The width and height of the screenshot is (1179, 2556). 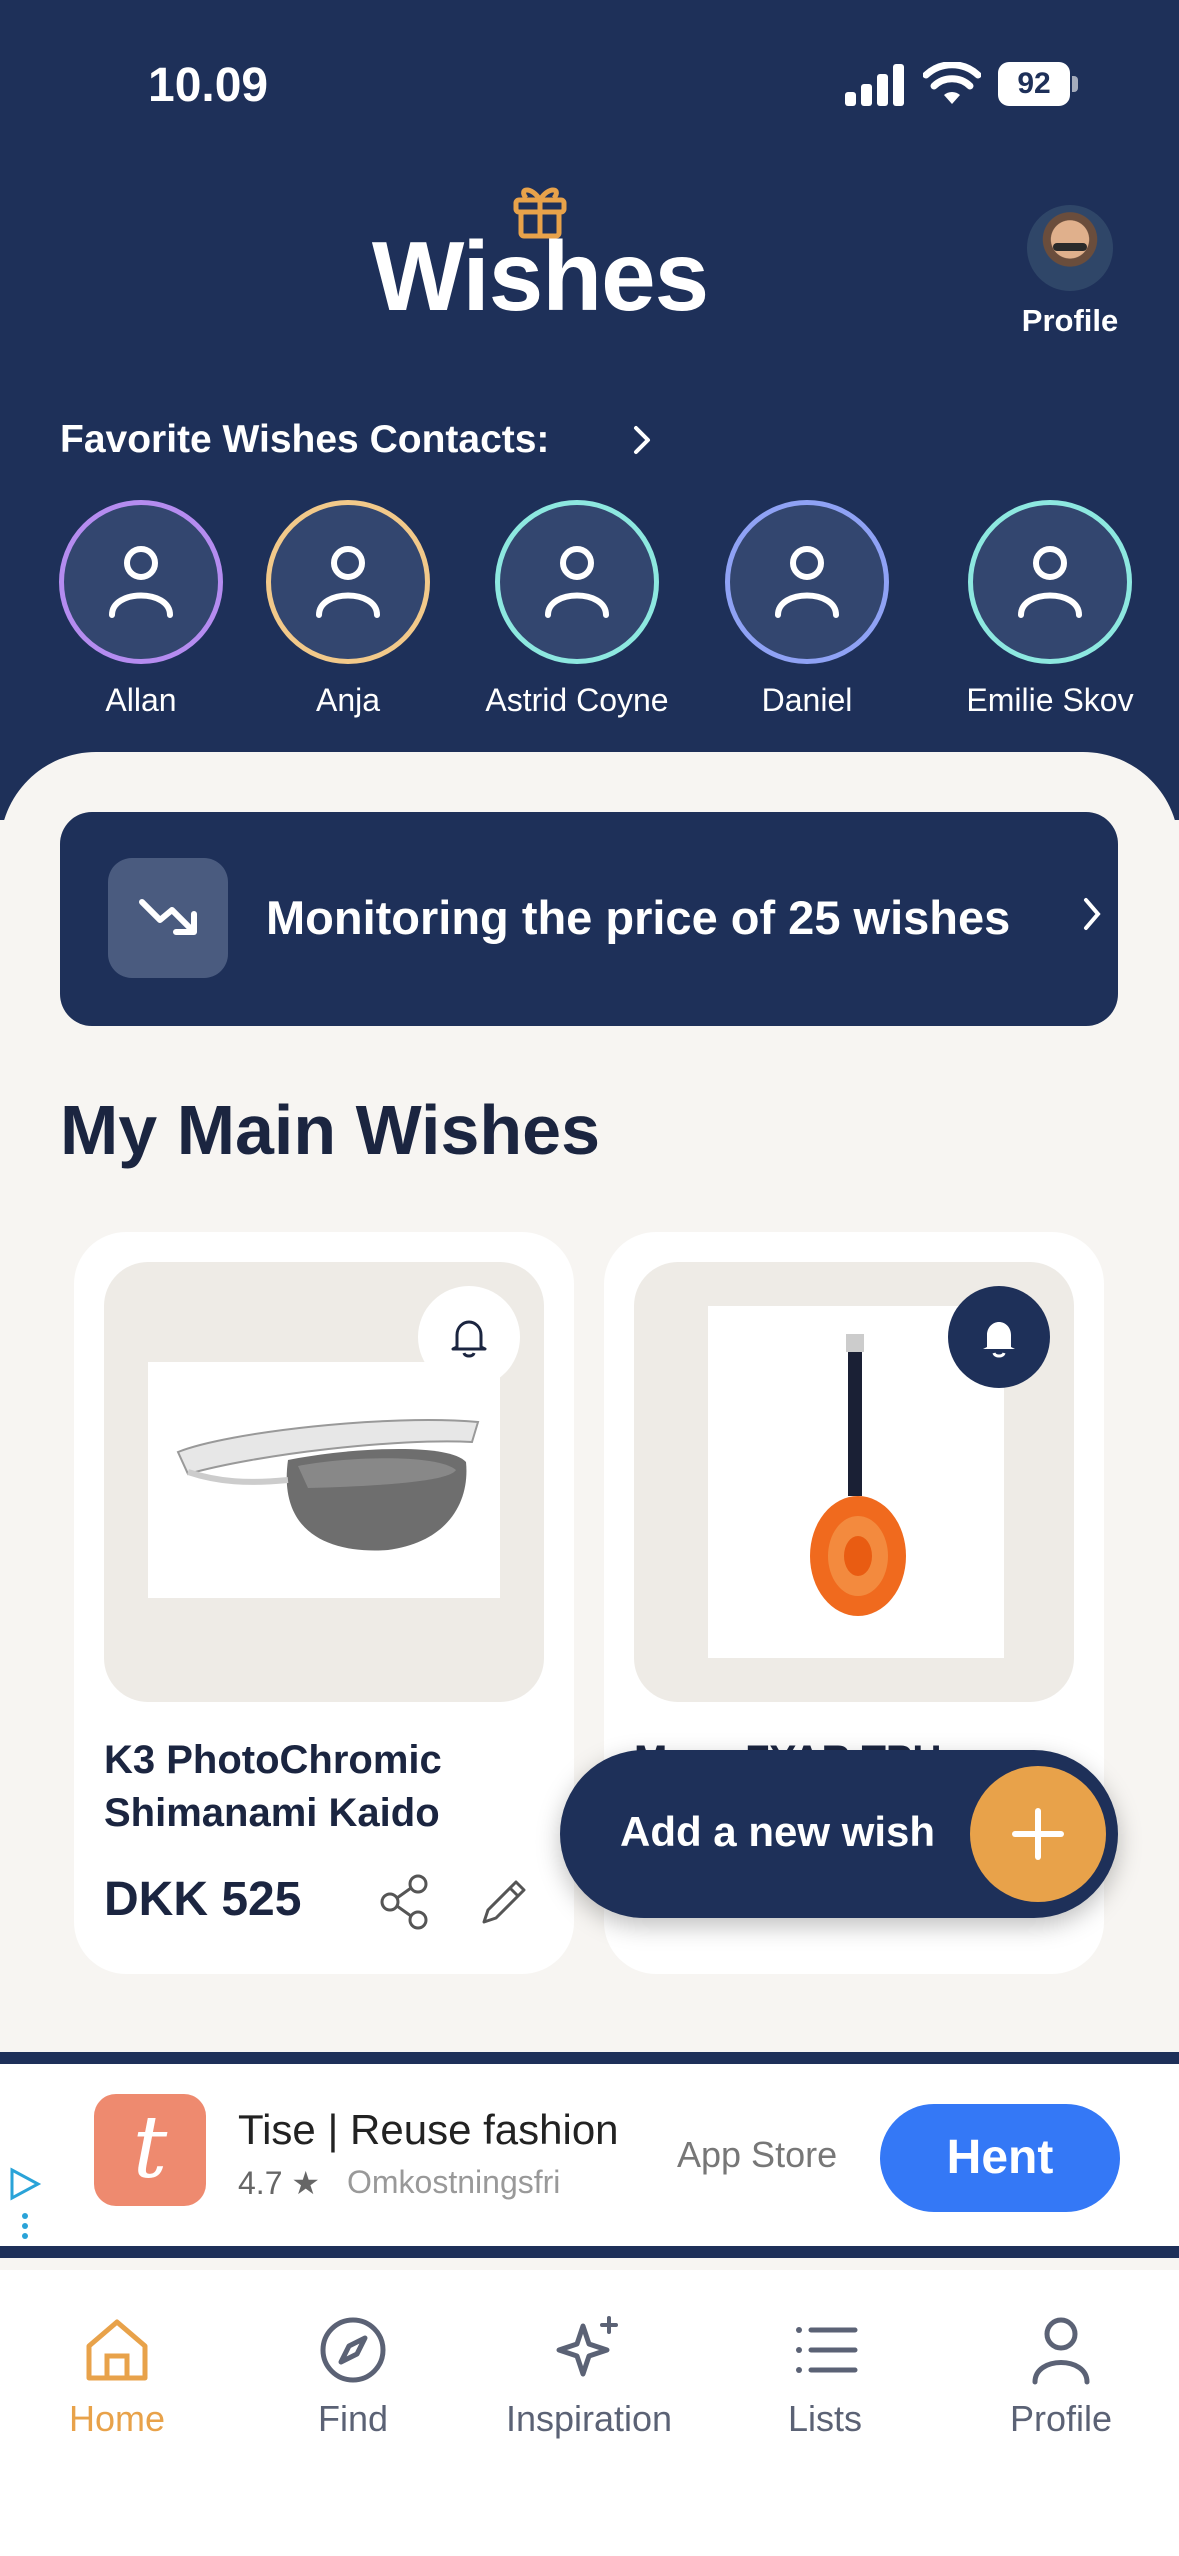 I want to click on compass-icon, so click(x=353, y=2350).